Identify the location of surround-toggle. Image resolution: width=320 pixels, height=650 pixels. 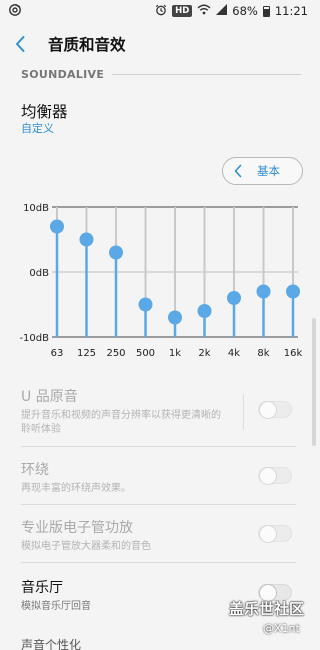
(275, 476).